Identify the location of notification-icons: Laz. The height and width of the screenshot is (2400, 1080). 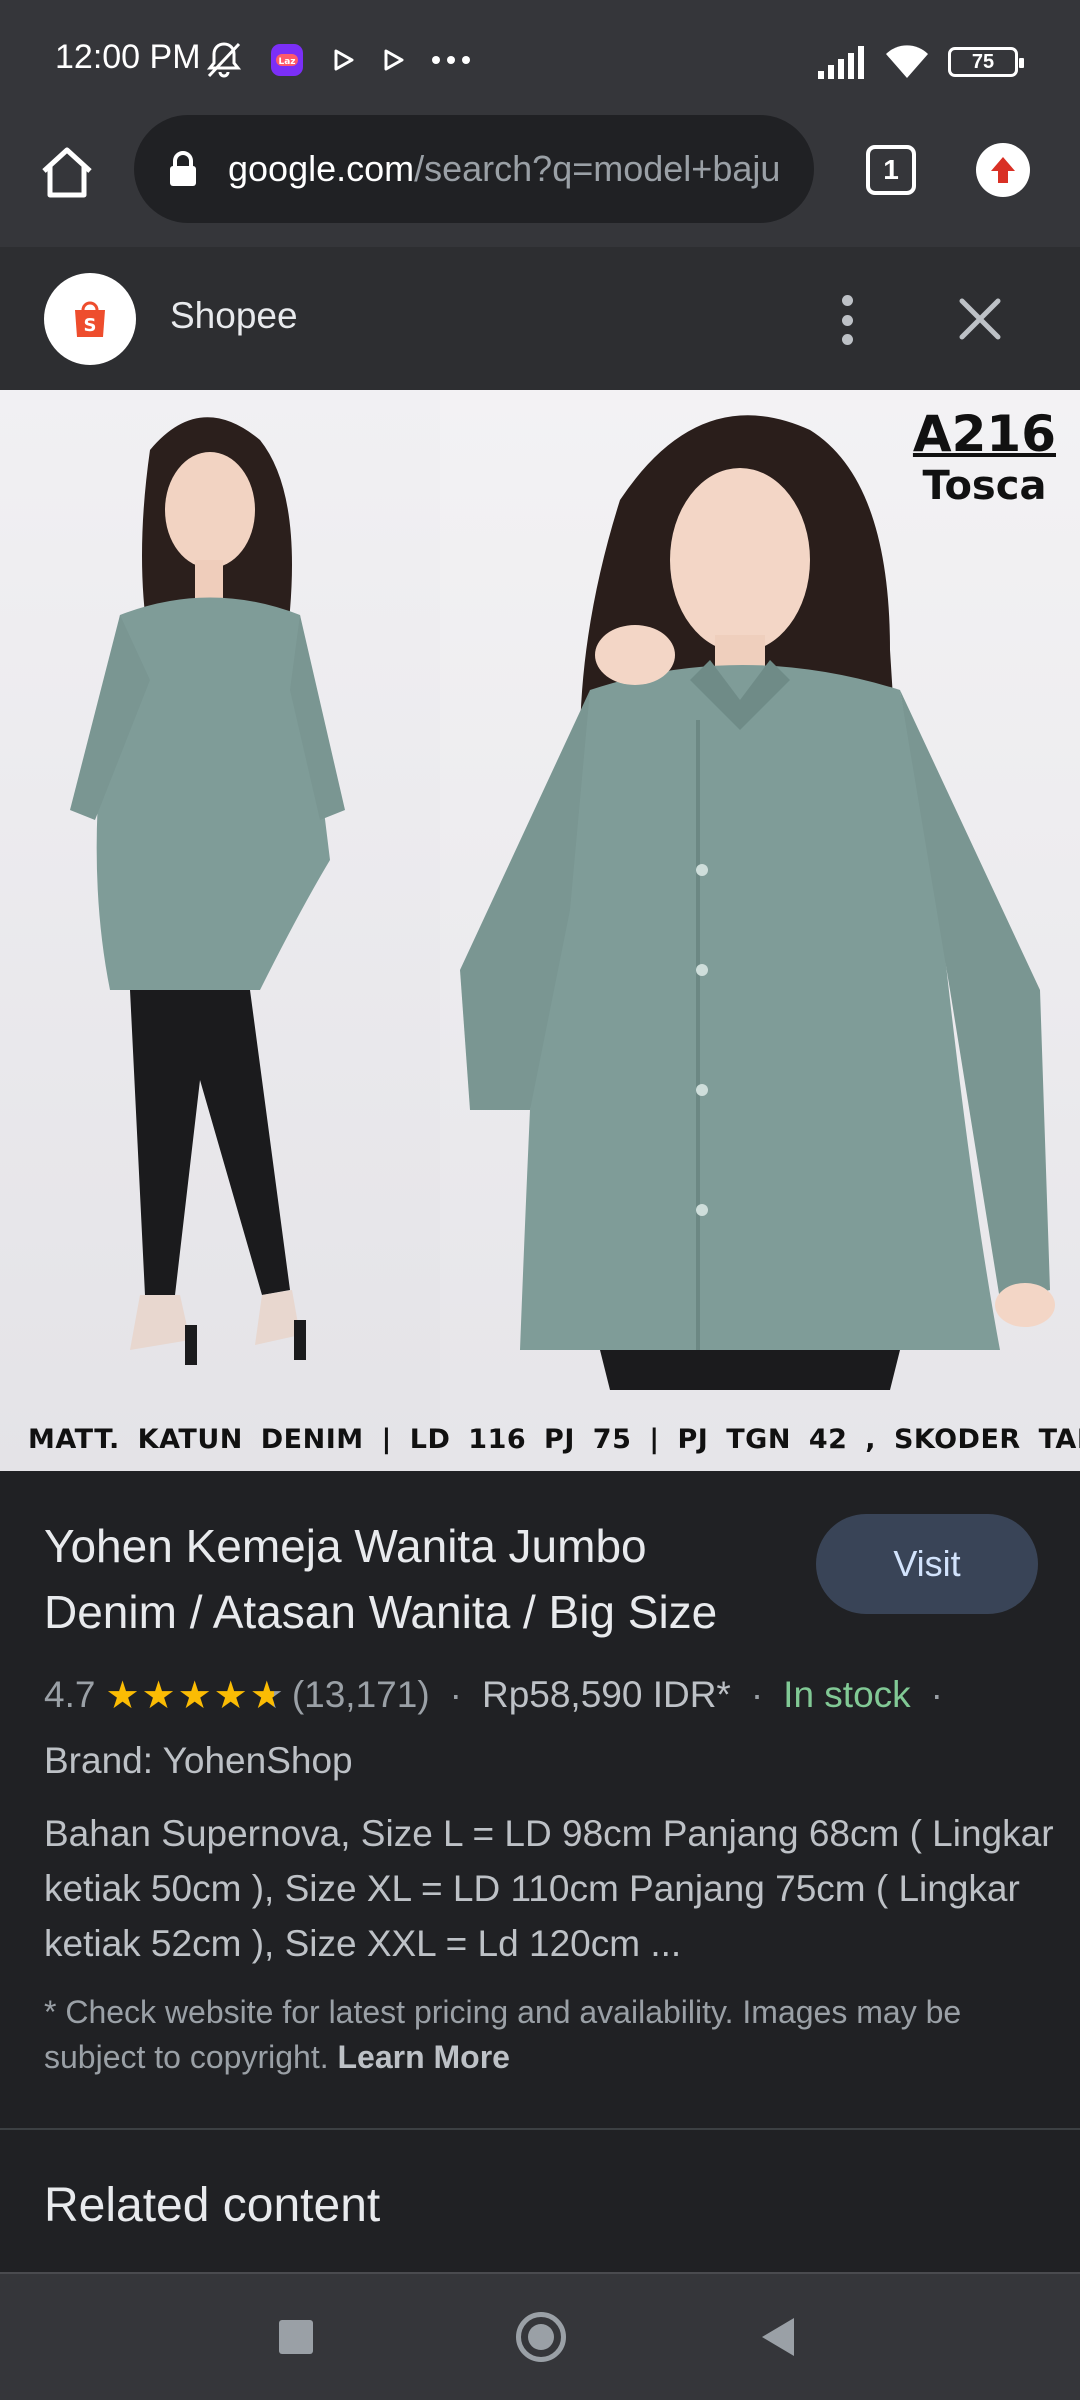
(338, 60).